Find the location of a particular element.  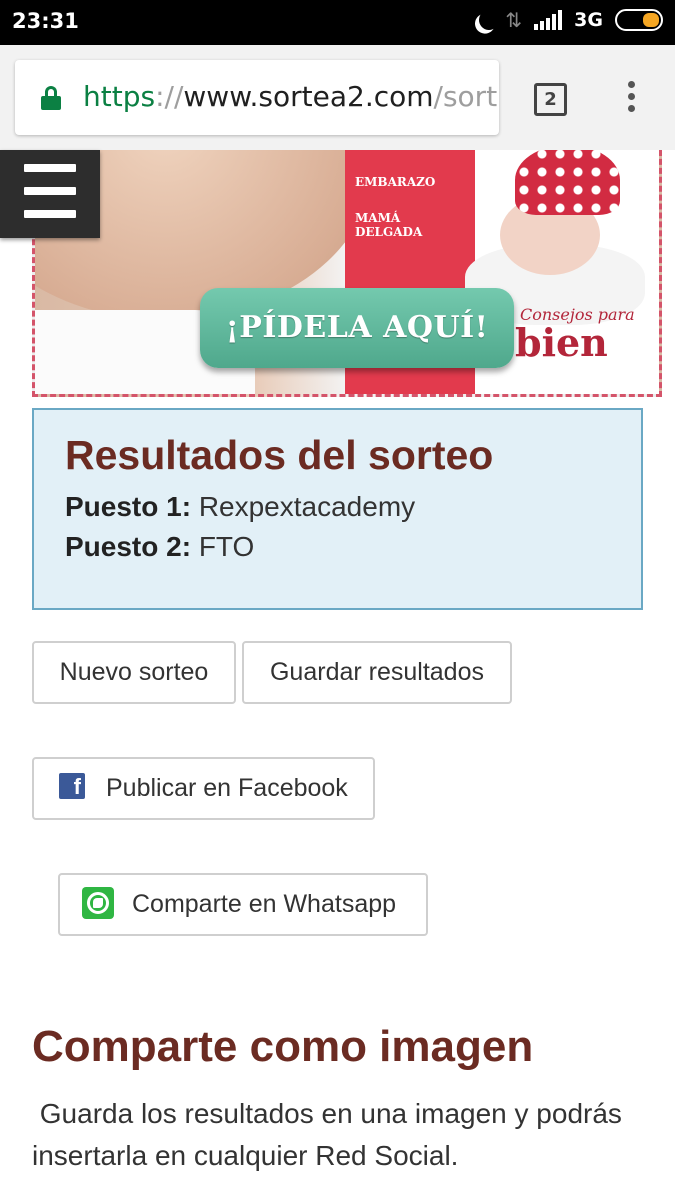

facebook-share-button: f Publicar en Facebook is located at coordinates (203, 788).